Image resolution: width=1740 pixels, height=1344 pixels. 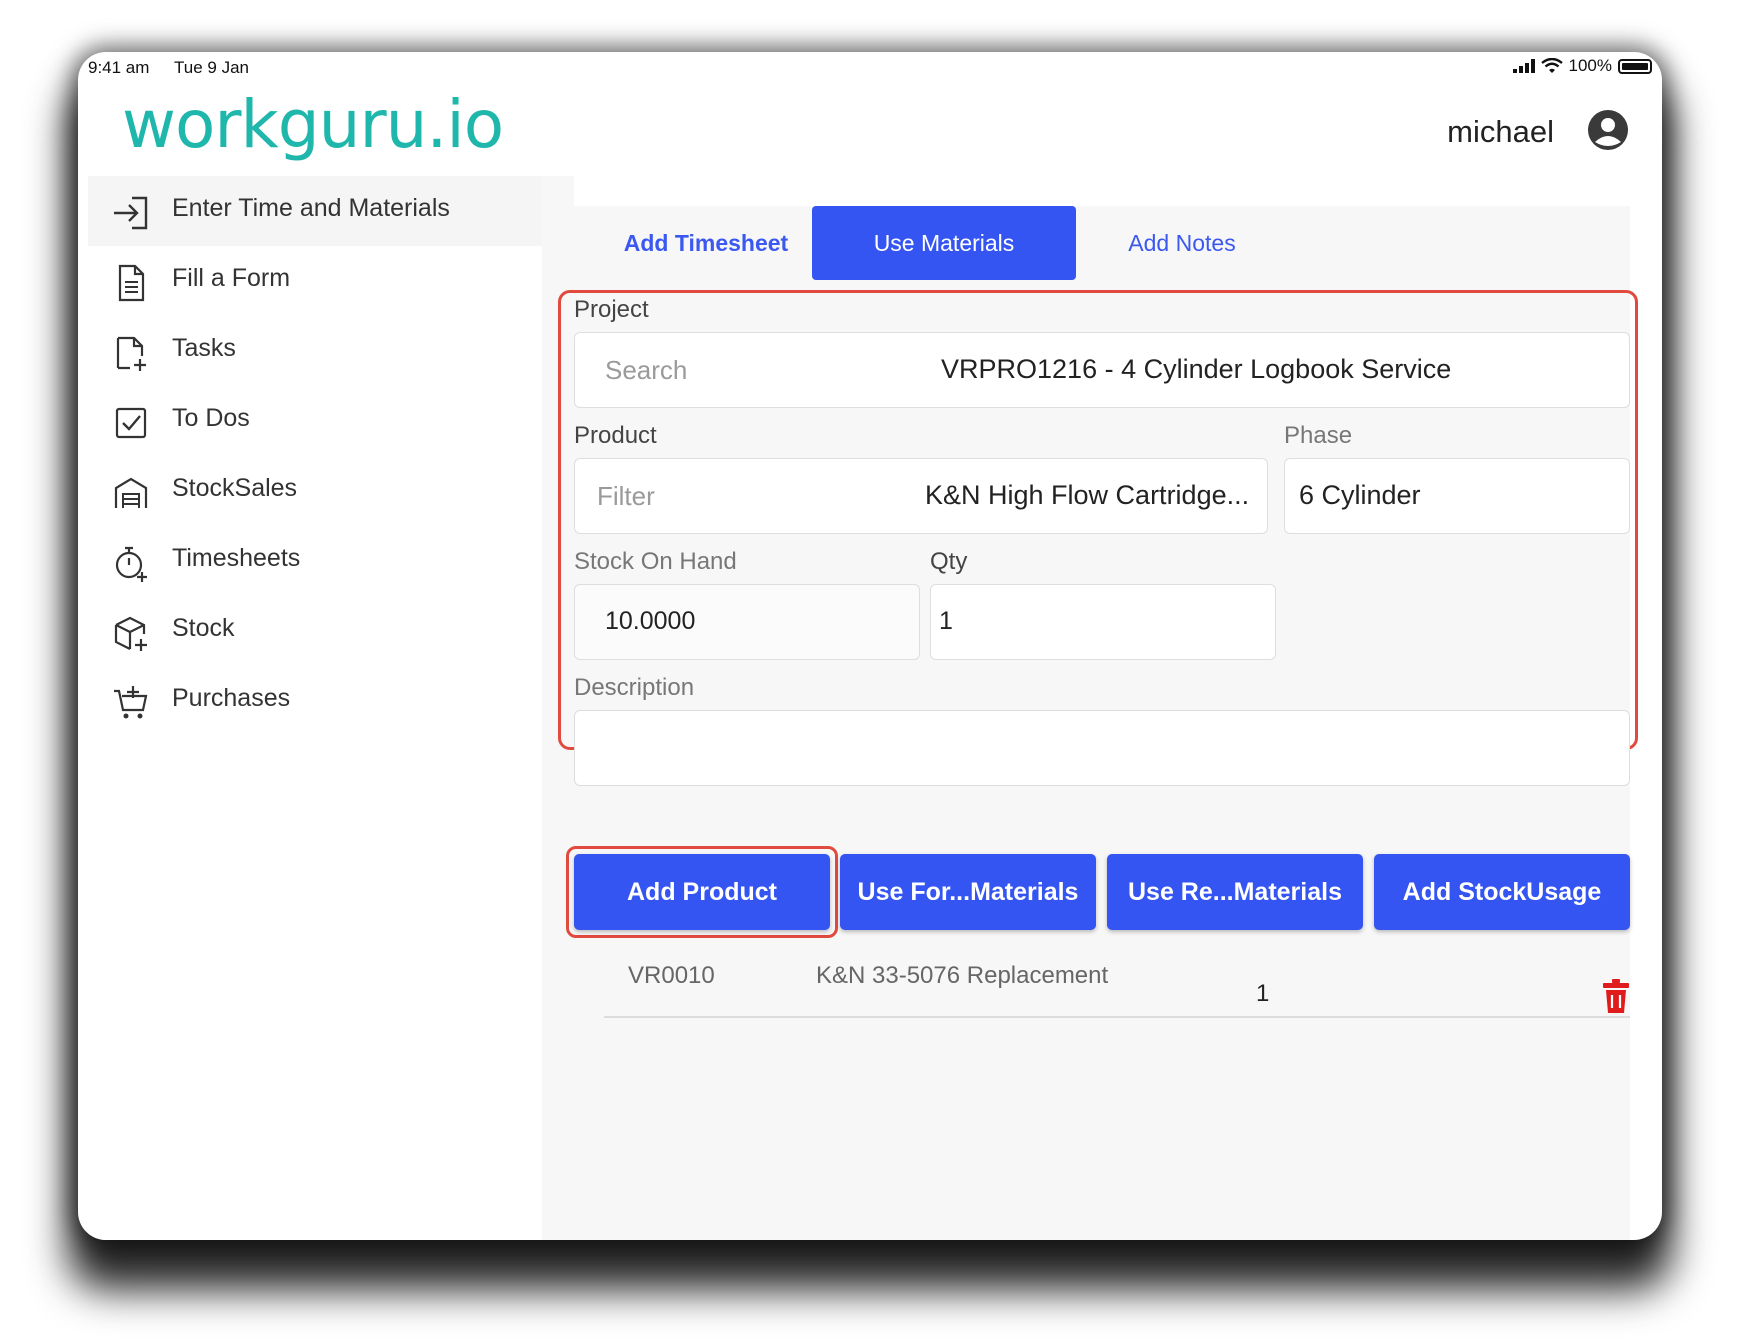 I want to click on phase-value: 6 Cylinder, so click(x=1360, y=495).